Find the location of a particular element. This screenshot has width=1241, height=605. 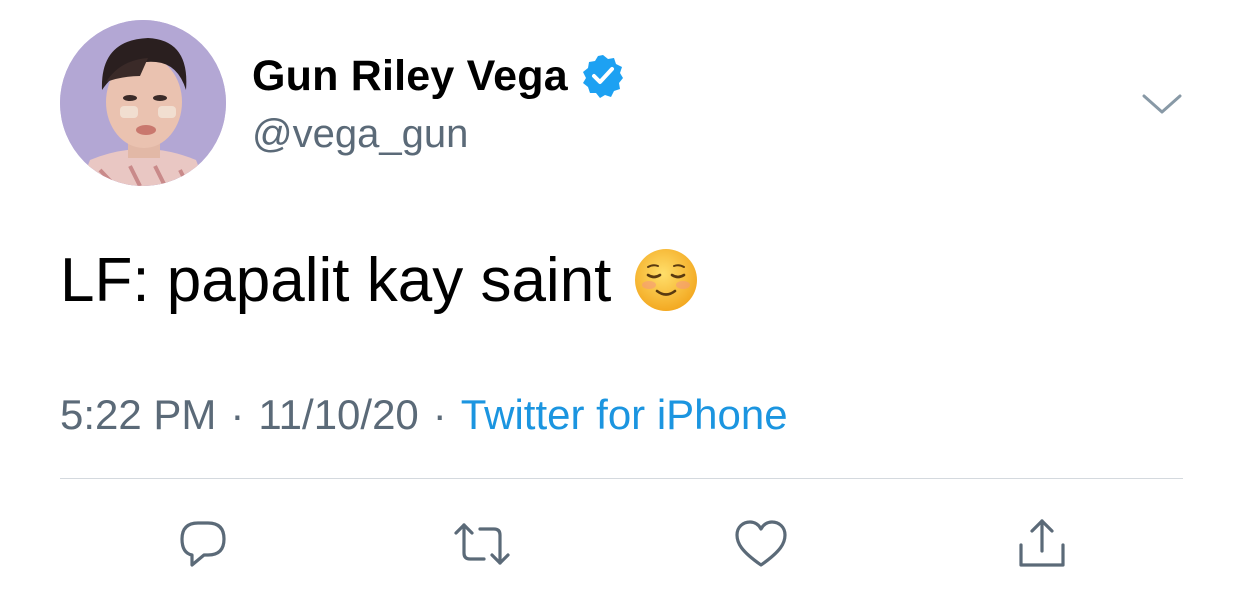

tweet-time: 5:22 PM is located at coordinates (138, 415).